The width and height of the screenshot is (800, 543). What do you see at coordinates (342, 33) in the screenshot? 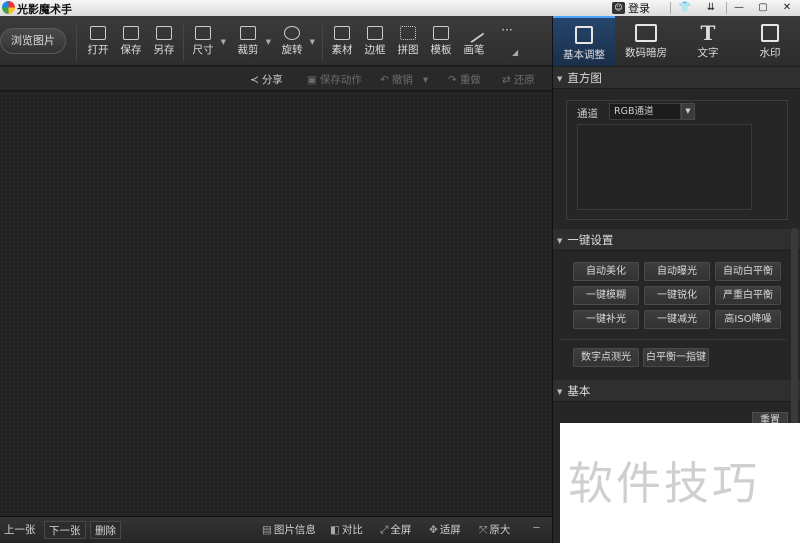
I see `material-icon` at bounding box center [342, 33].